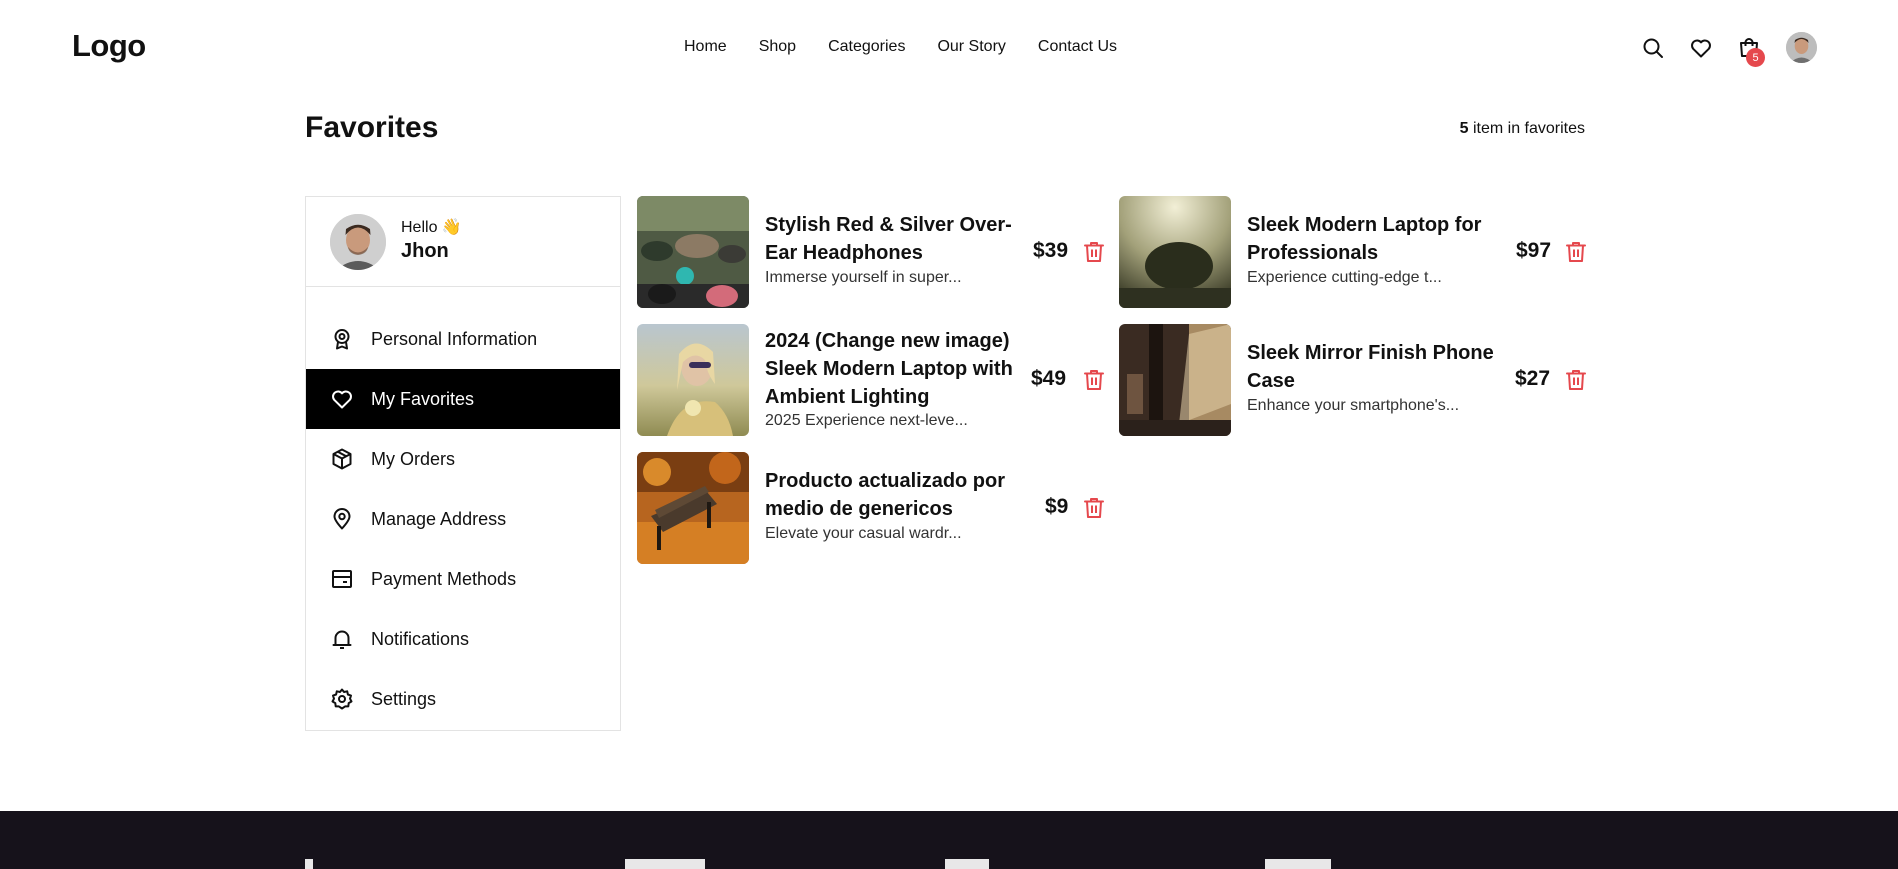  Describe the element at coordinates (463, 459) in the screenshot. I see `menu-item-my-orders: My Orders` at that location.